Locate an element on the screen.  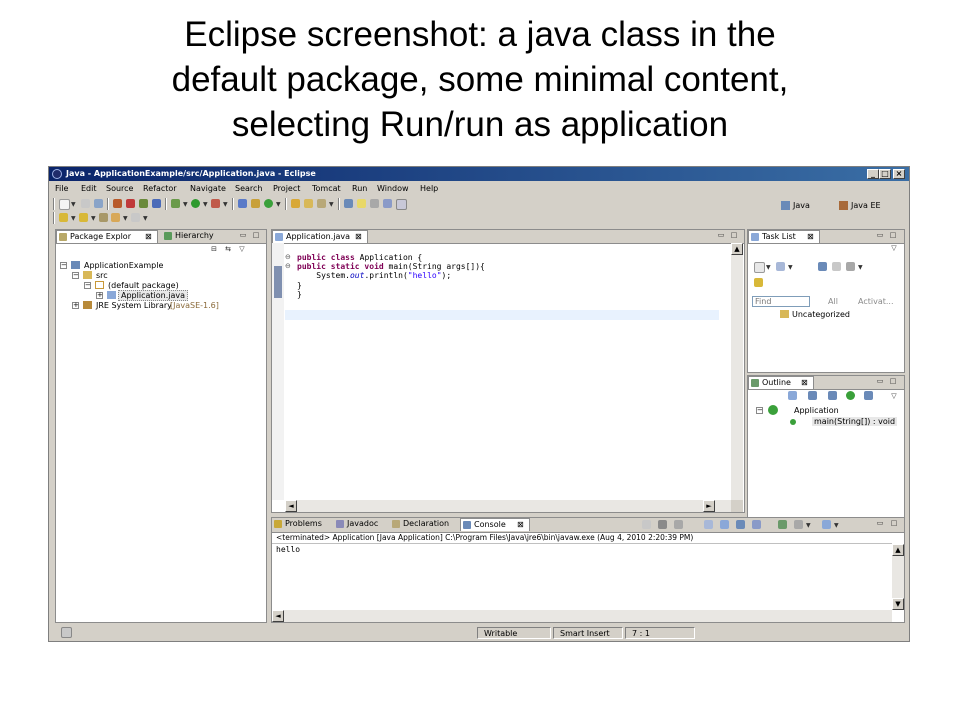
last-edit-location-icon is located at coordinates (103, 217).